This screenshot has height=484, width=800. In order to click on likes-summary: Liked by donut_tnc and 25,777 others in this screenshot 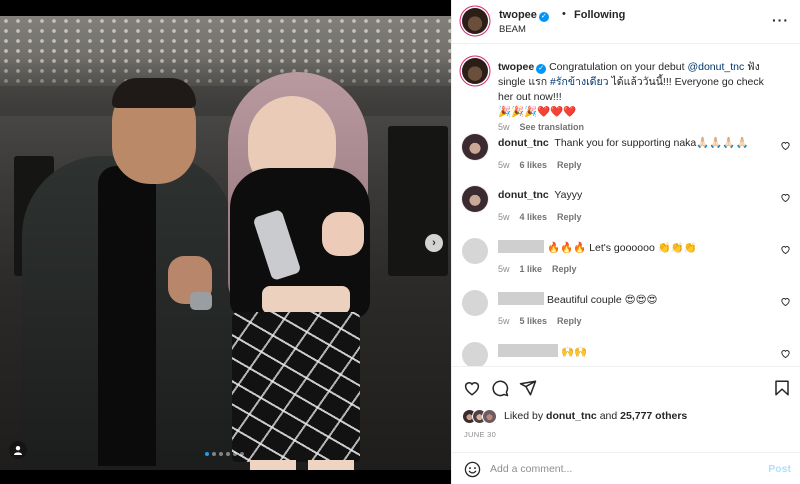, I will do `click(574, 416)`.